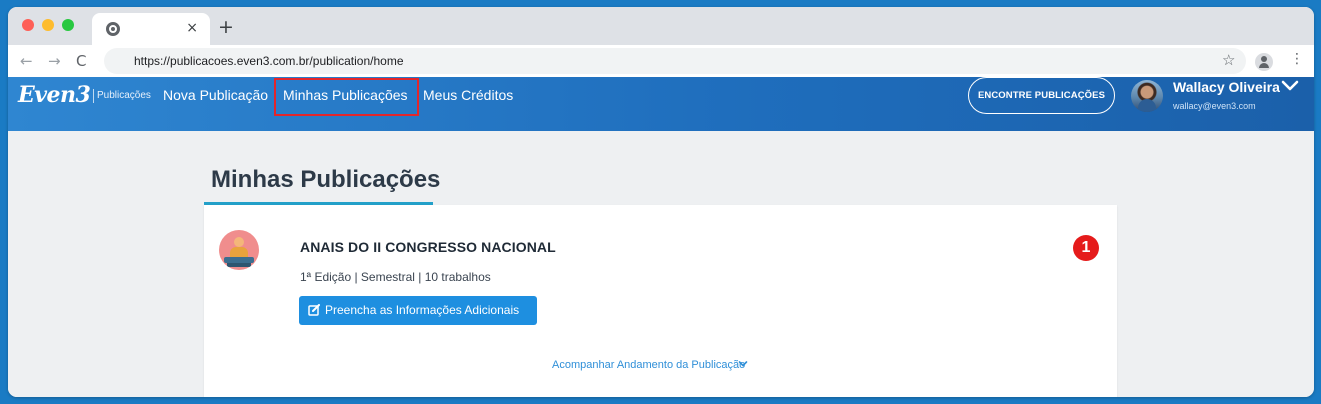 This screenshot has height=404, width=1321. I want to click on track-progress-link: Acompanhar Andamento da Publicação, so click(648, 365).